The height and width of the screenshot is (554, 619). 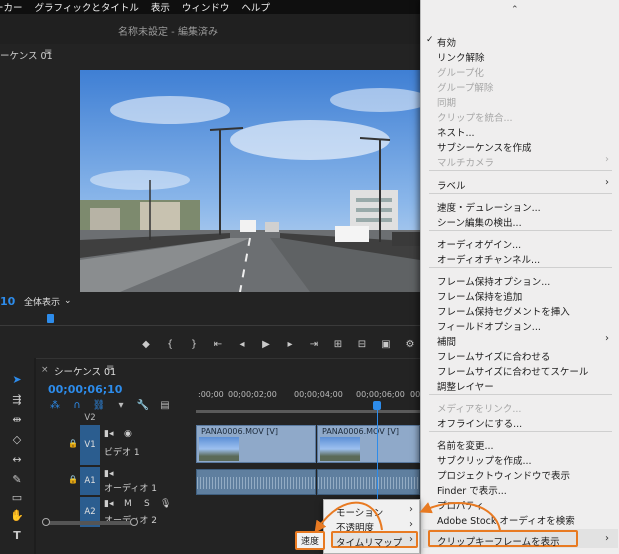 What do you see at coordinates (446, 102) in the screenshot?
I see `menu-item-synchronize: 同期` at bounding box center [446, 102].